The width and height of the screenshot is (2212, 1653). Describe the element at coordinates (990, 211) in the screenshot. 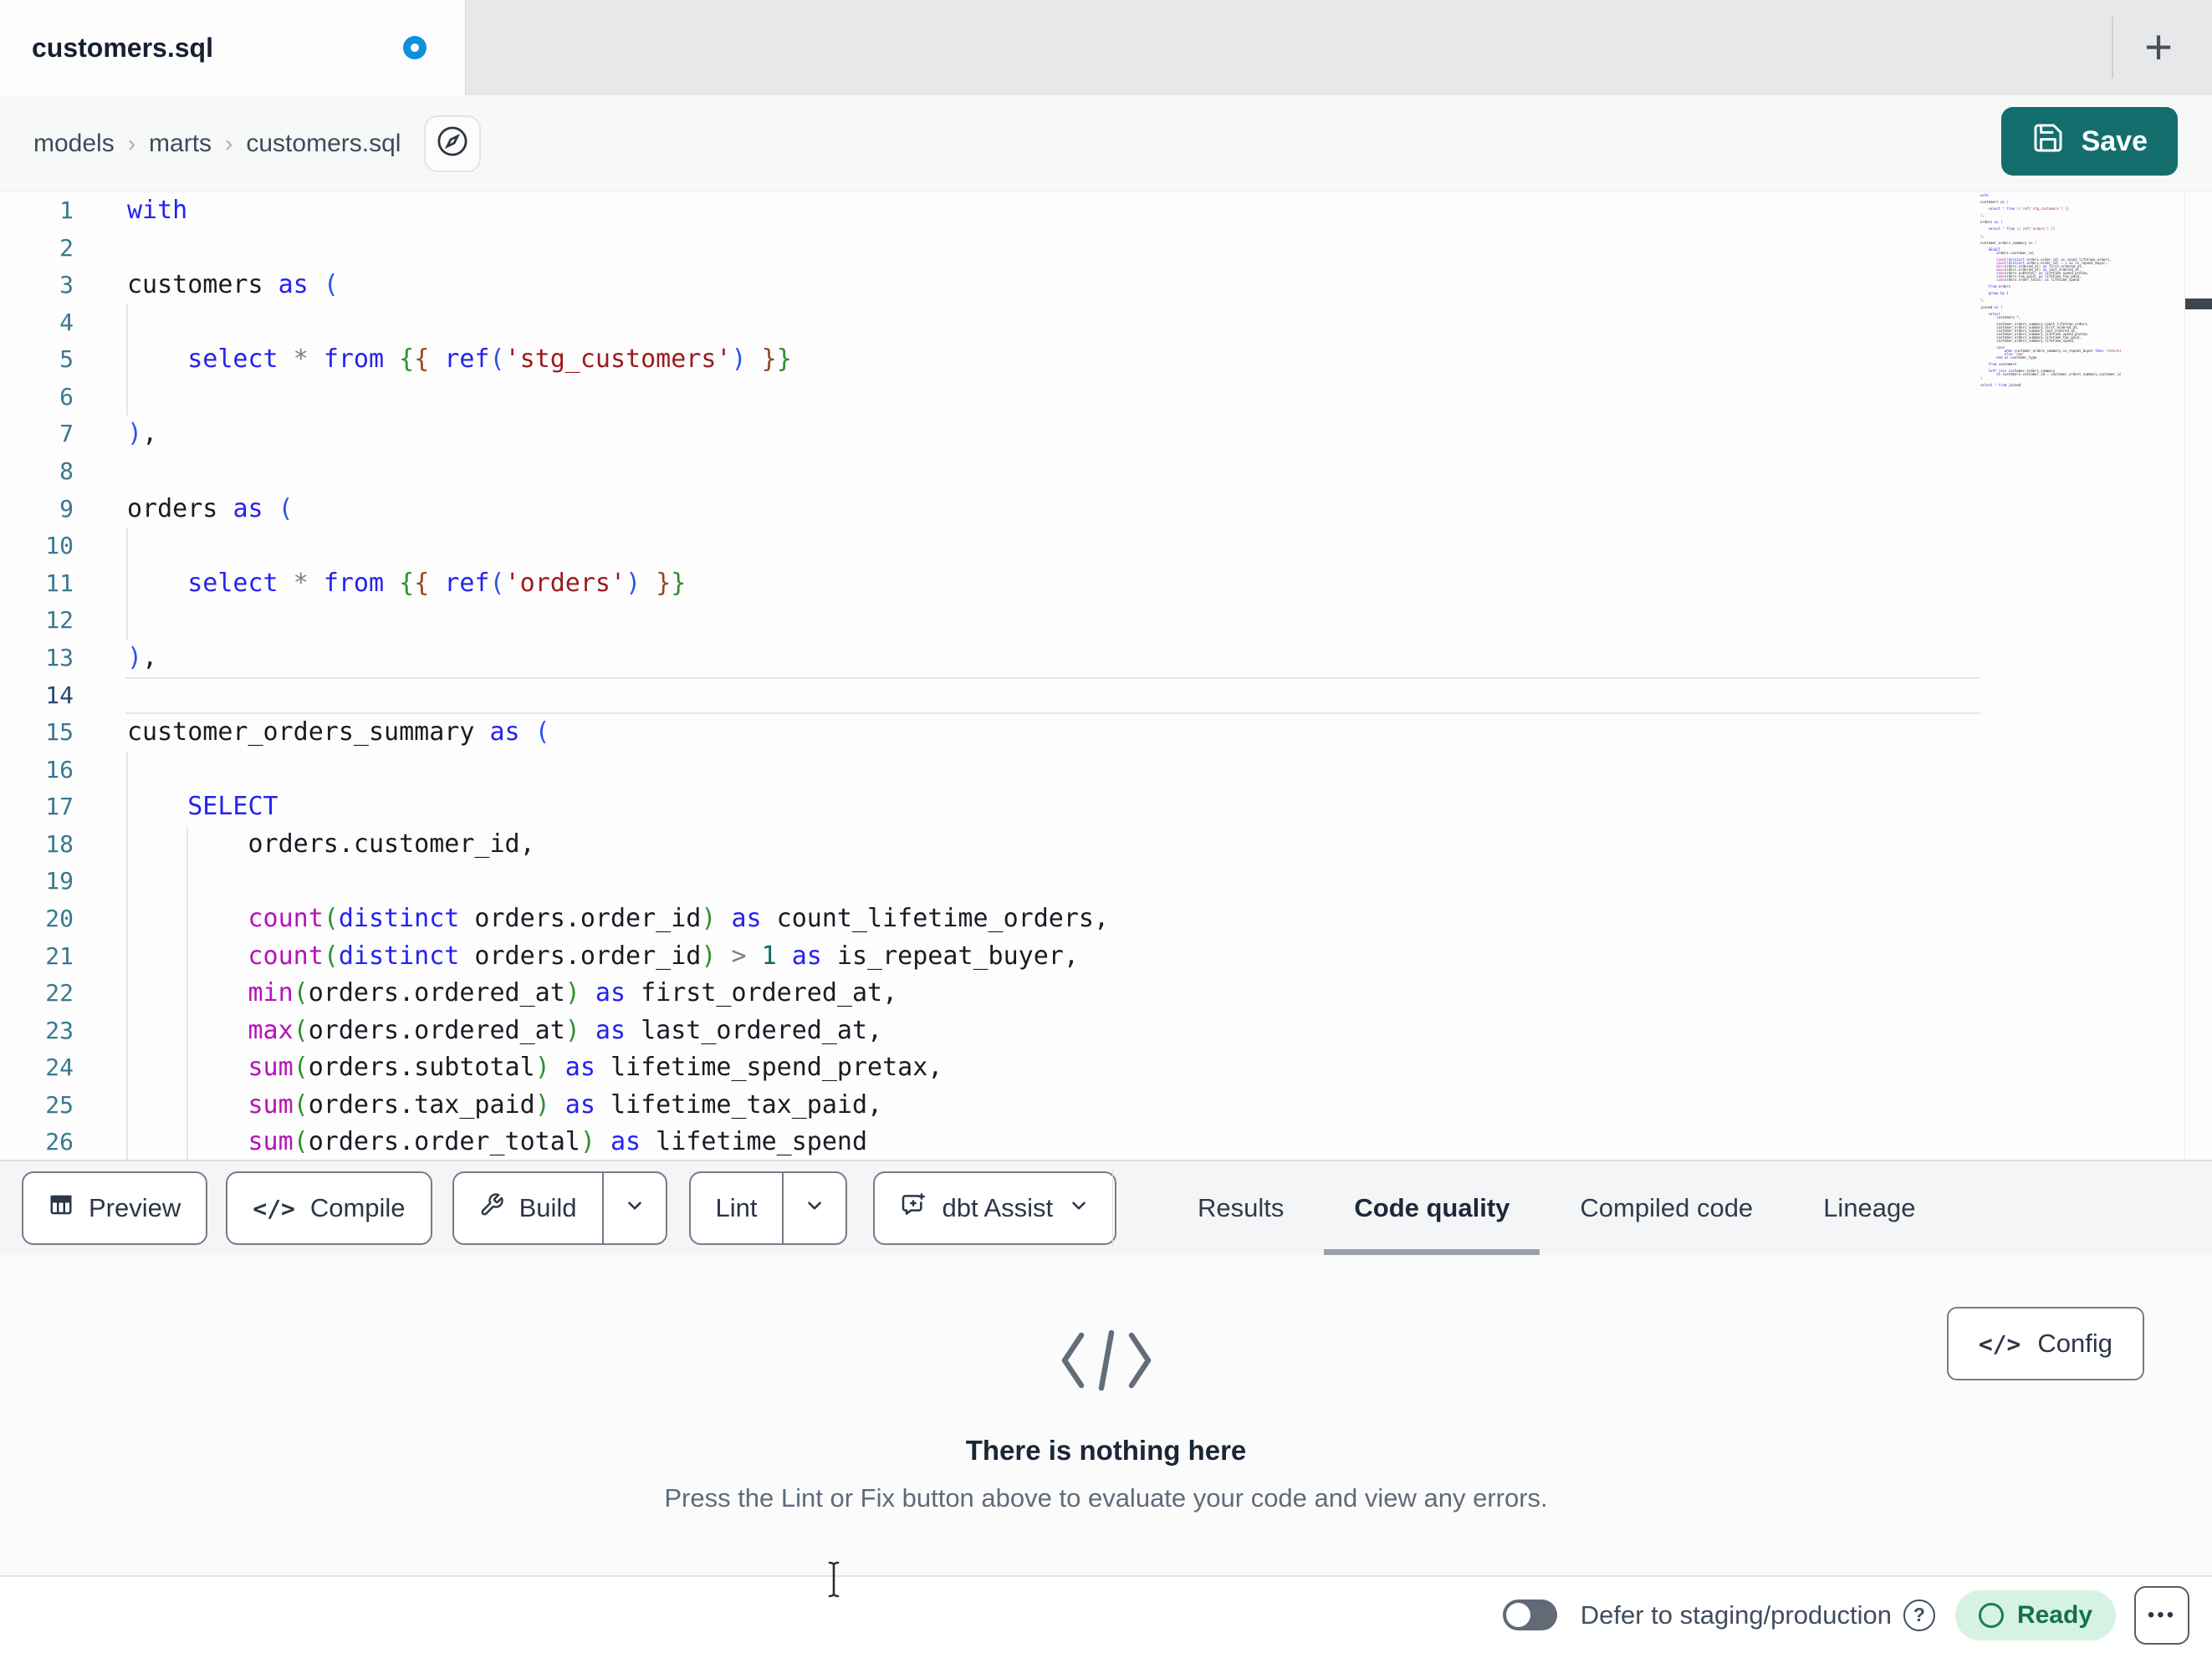

I see `code-line-1: 1 with` at that location.